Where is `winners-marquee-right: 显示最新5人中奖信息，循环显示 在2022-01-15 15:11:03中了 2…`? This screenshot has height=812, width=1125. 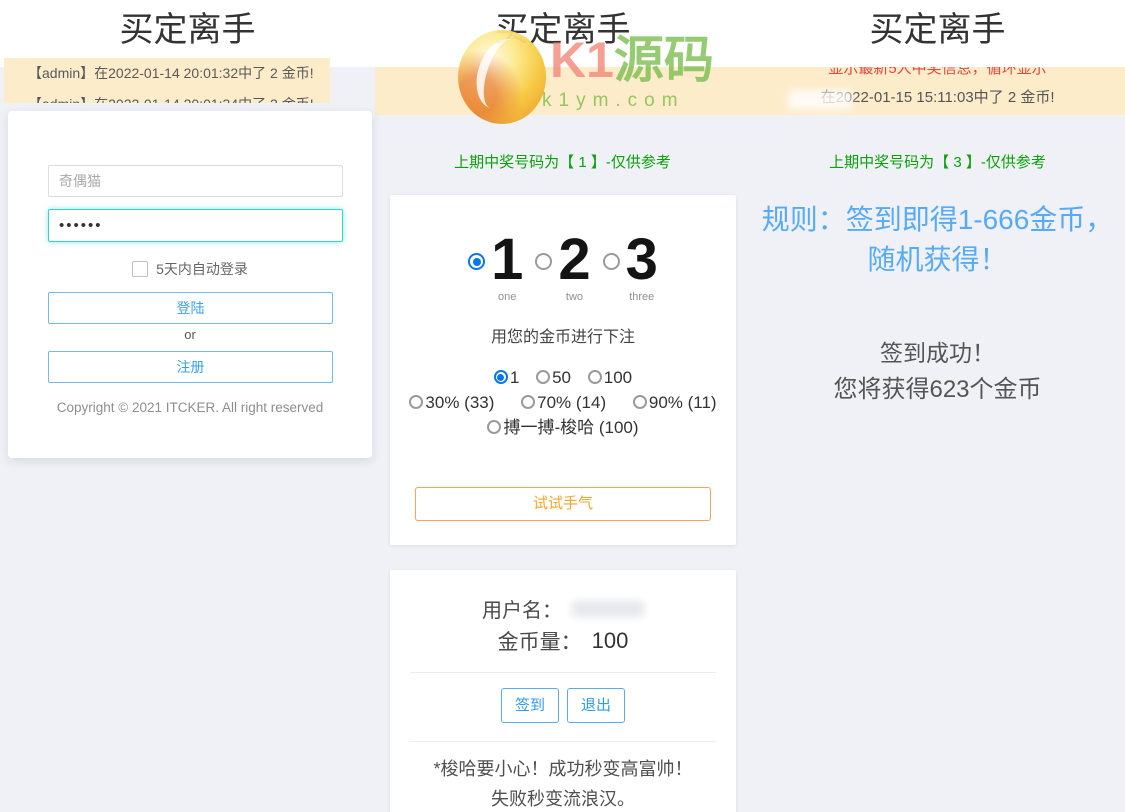 winners-marquee-right: 显示最新5人中奖信息，循环显示 在2022-01-15 15:11:03中了 2… is located at coordinates (937, 91).